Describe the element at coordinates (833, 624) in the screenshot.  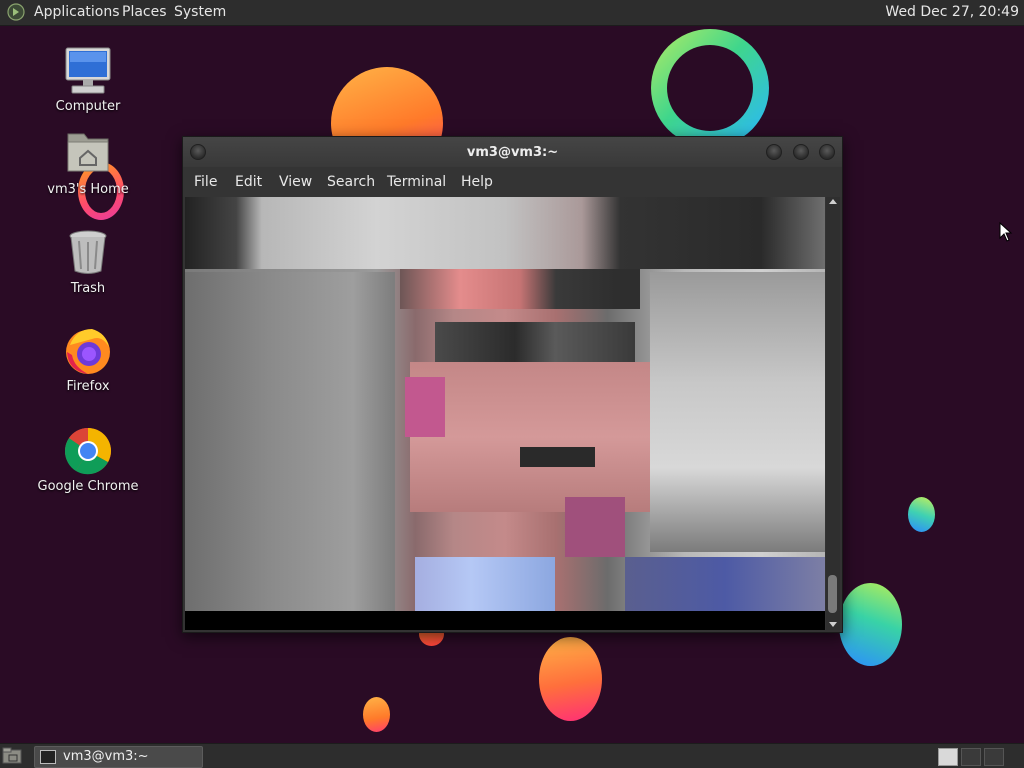
I see `scroll-down-icon` at that location.